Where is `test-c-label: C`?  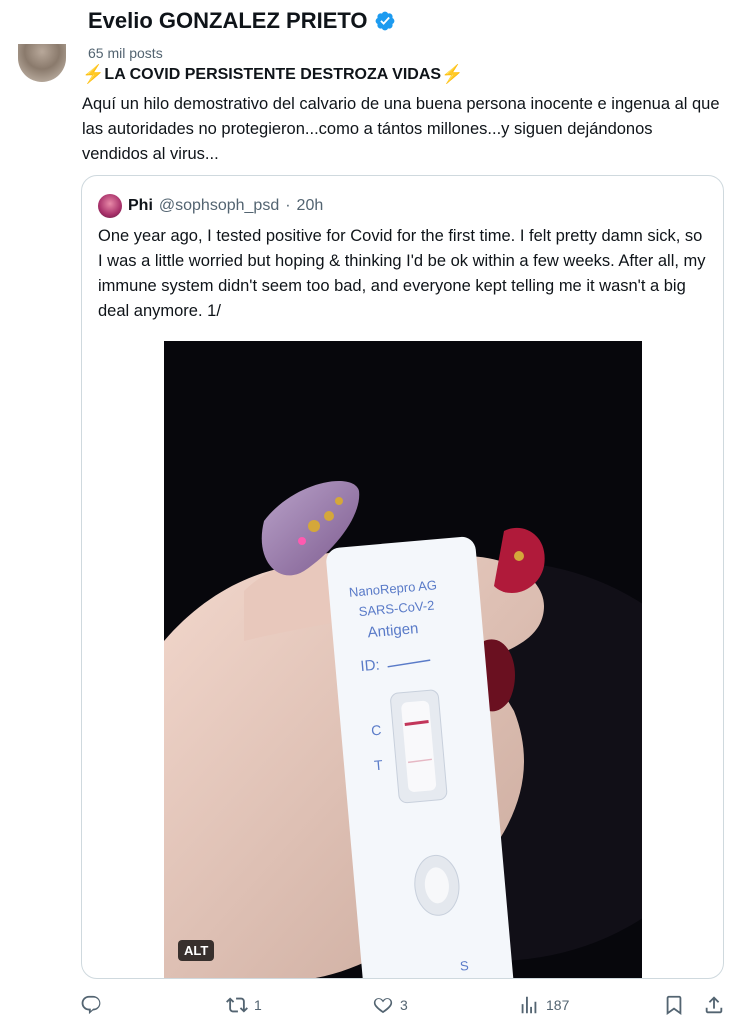 test-c-label: C is located at coordinates (375, 730).